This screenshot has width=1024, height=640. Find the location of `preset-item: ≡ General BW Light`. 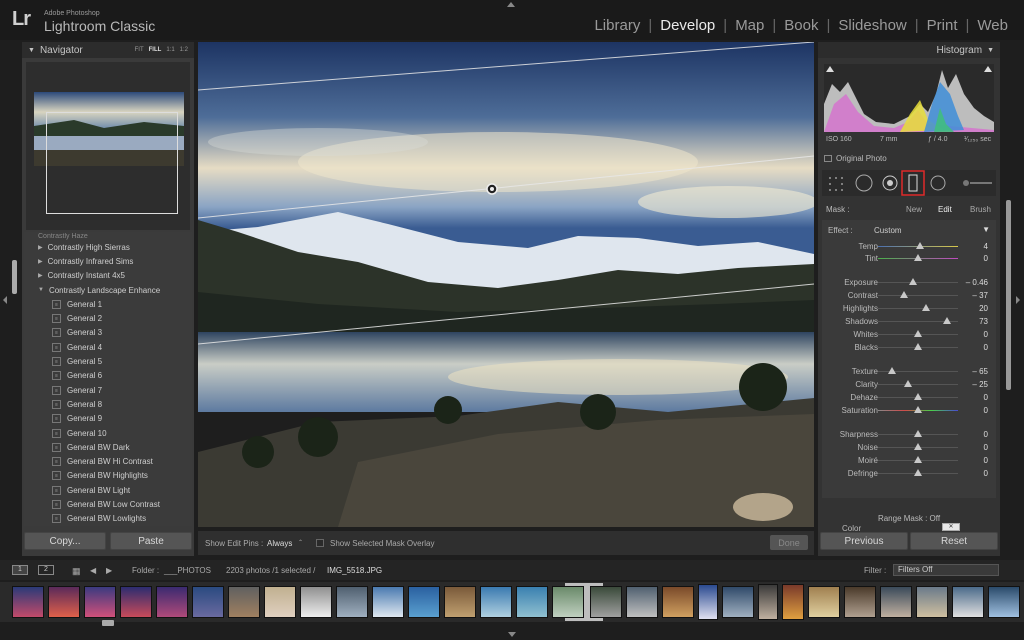

preset-item: ≡ General BW Light is located at coordinates (108, 490).